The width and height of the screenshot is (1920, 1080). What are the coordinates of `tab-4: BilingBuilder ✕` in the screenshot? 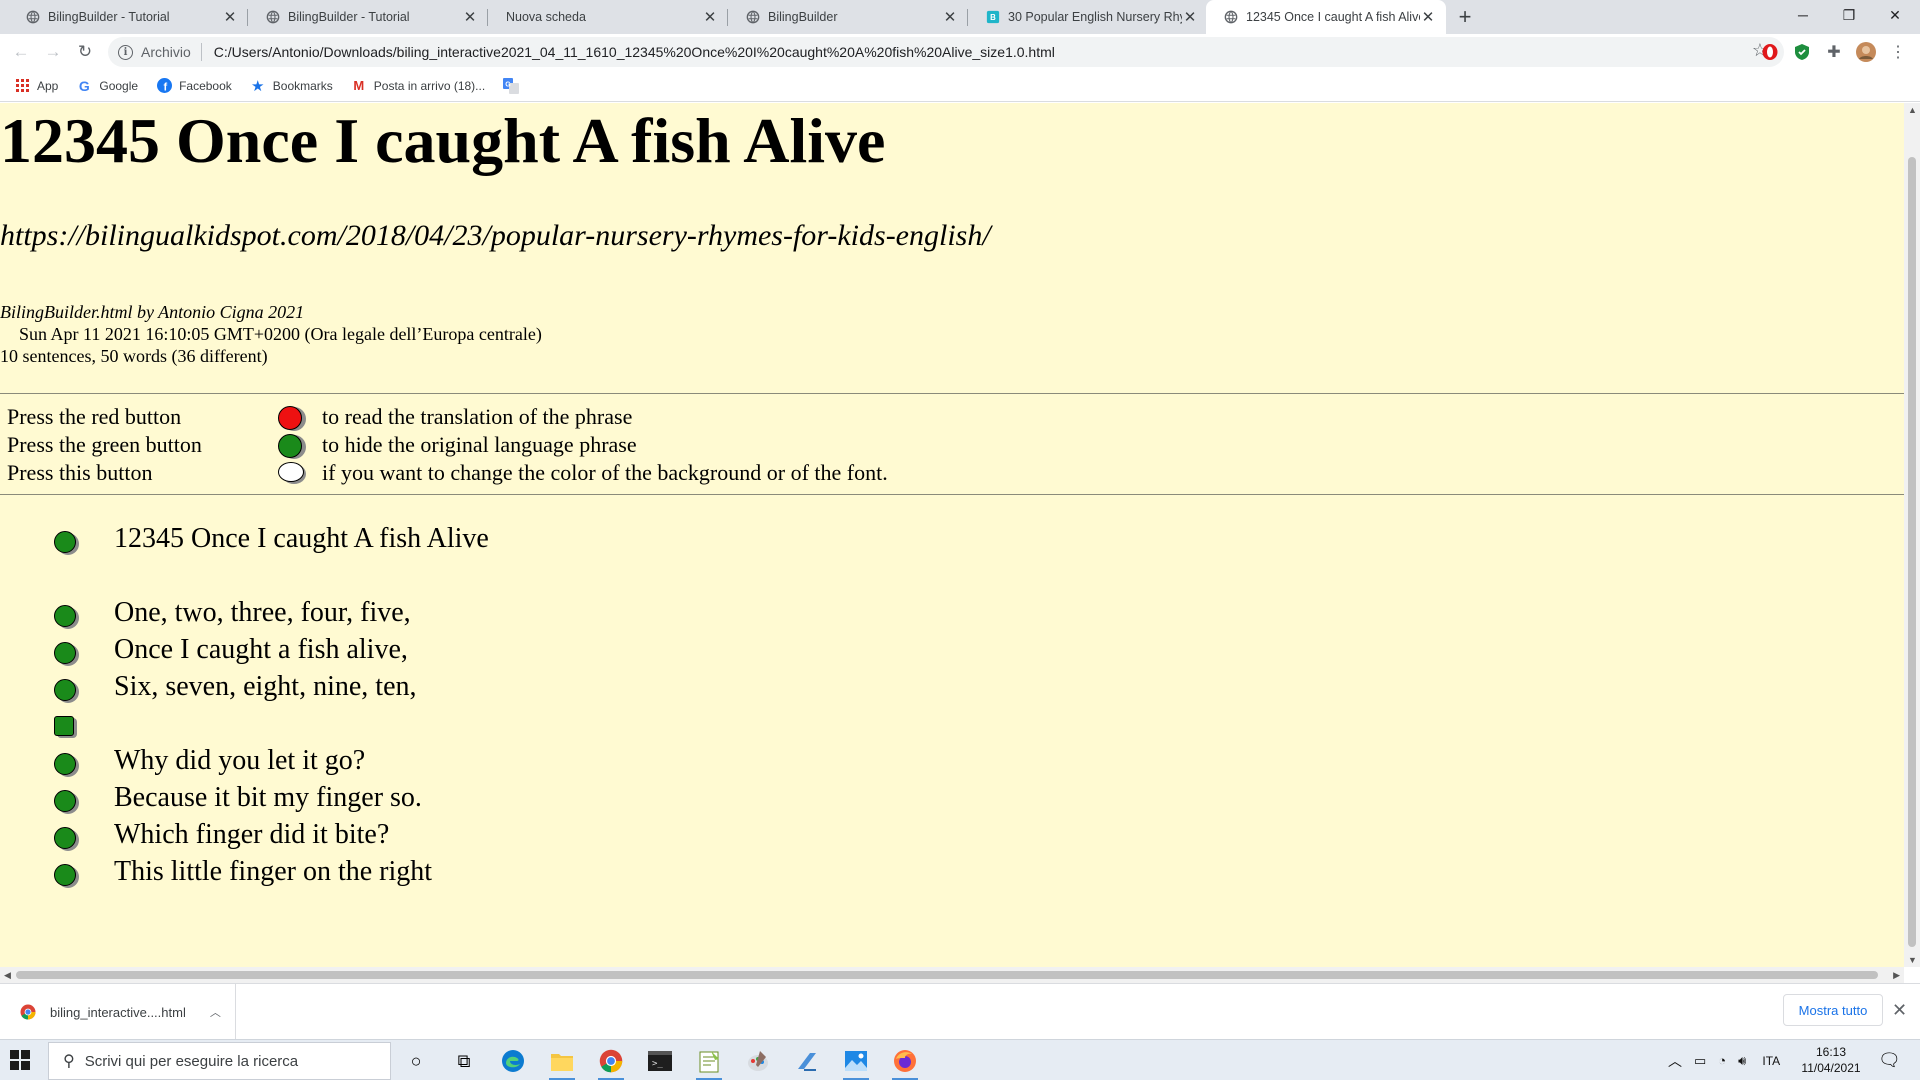 It's located at (848, 17).